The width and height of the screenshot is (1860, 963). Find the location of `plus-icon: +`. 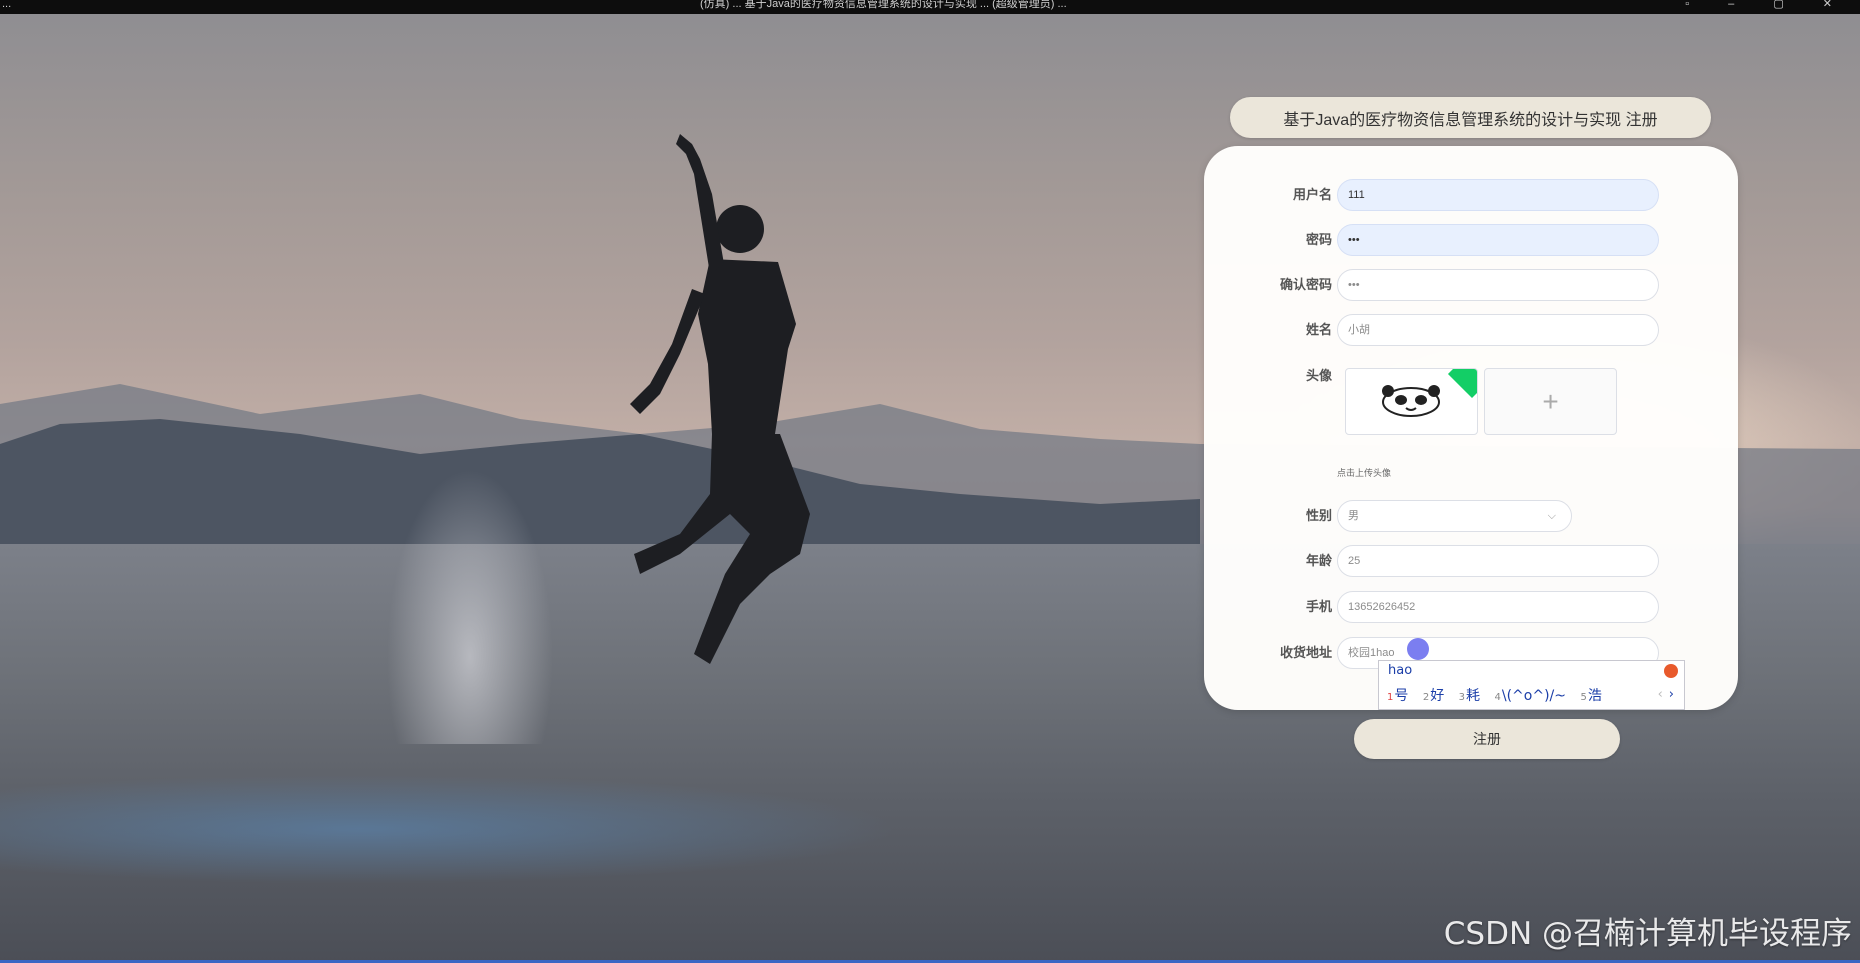

plus-icon: + is located at coordinates (1550, 401).